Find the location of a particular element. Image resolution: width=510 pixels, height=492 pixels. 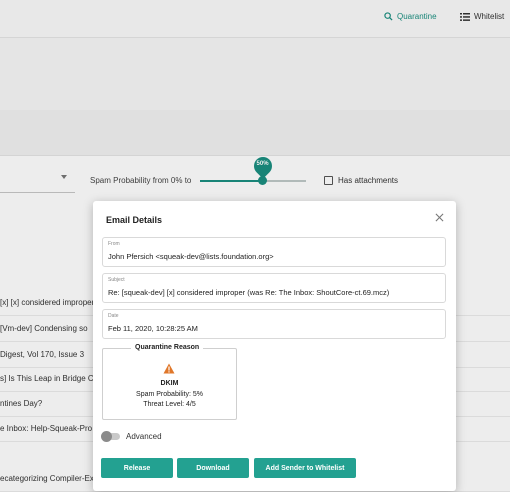

reason-spam-probability: Spam Probability: 5% is located at coordinates (169, 394).